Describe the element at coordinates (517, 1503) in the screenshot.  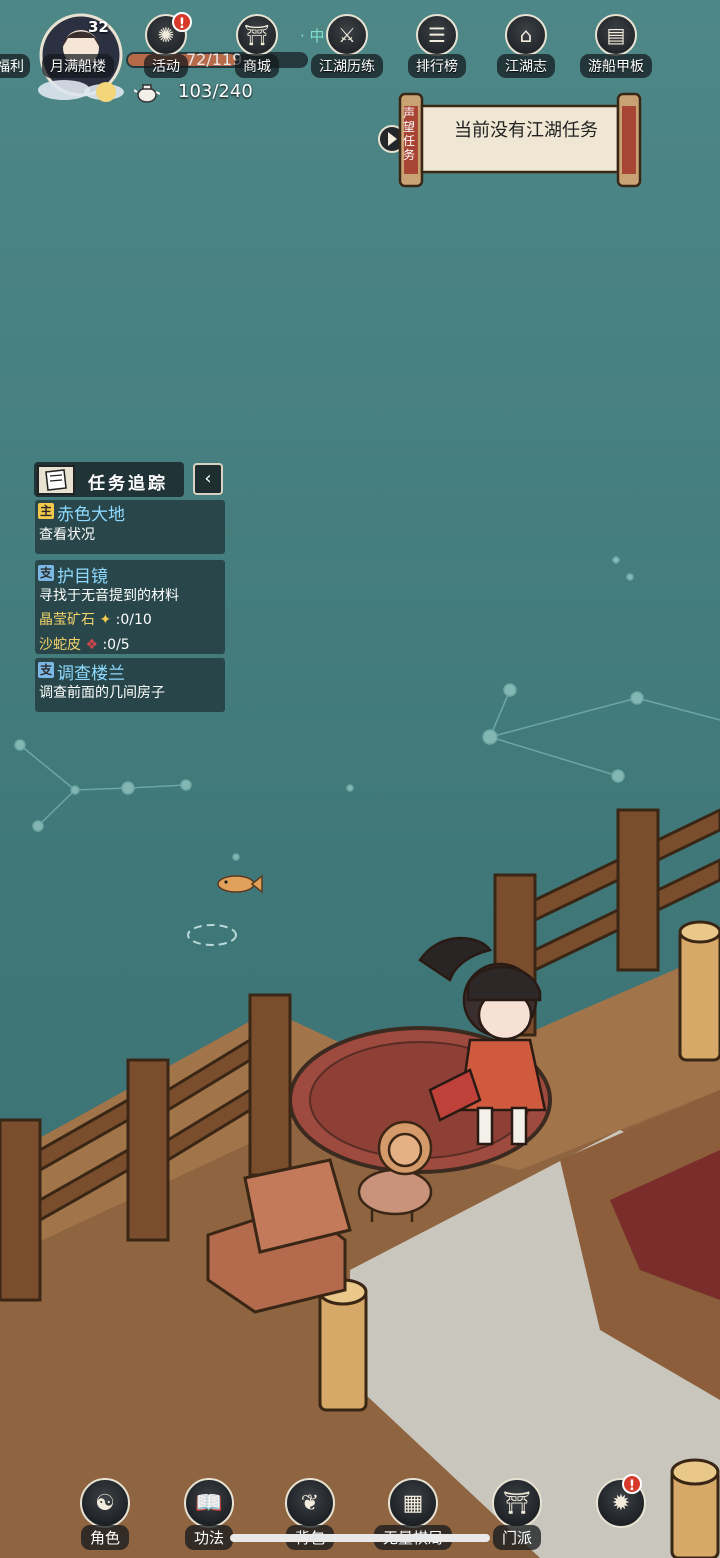
I see `sect-gate-icon: ⛩` at that location.